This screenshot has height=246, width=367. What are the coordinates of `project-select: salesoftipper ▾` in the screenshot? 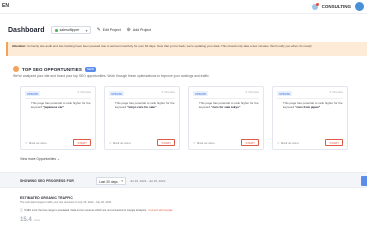 It's located at (70, 30).